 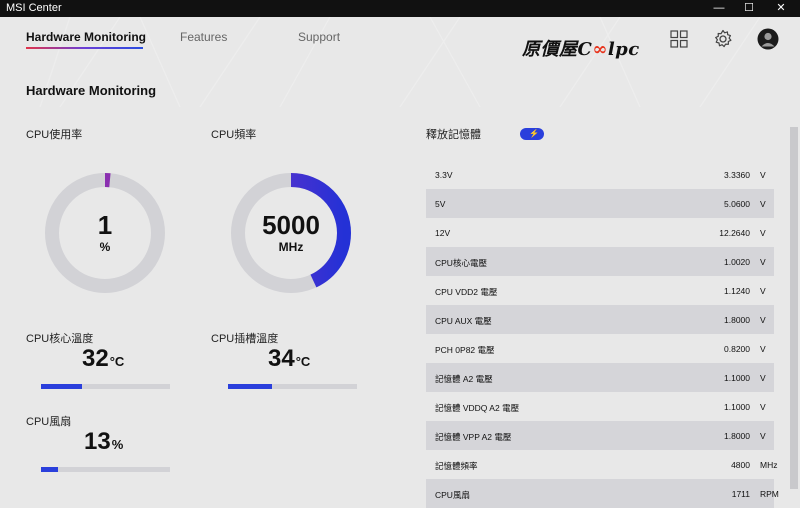 I want to click on row-value: 5.0600, so click(x=737, y=204).